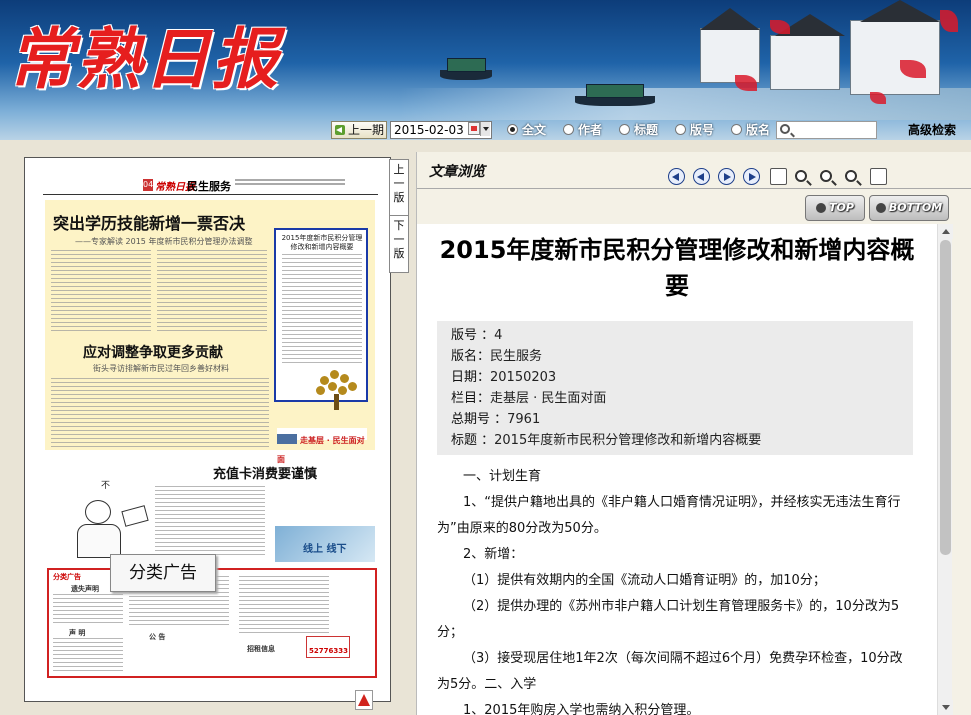 The height and width of the screenshot is (715, 971). What do you see at coordinates (878, 176) in the screenshot?
I see `copy-icon` at bounding box center [878, 176].